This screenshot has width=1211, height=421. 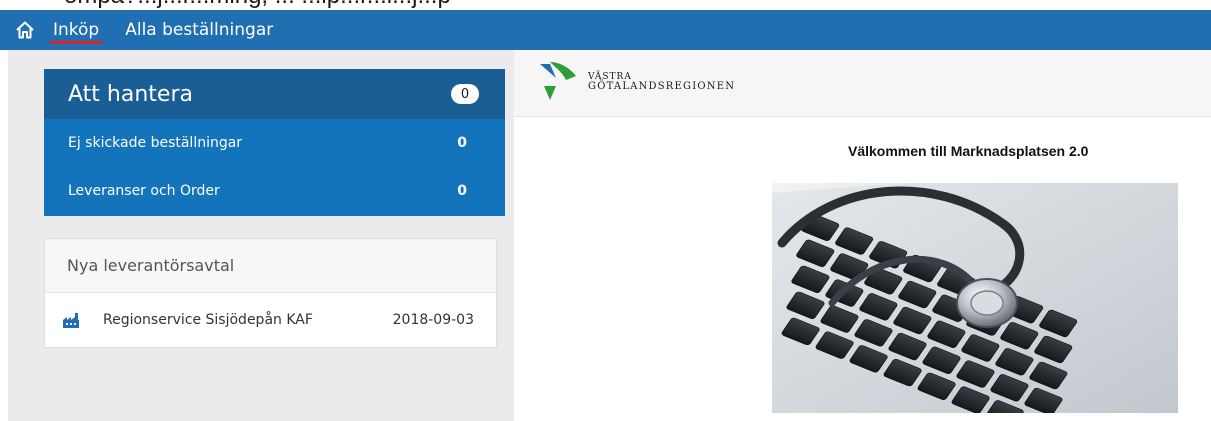 I want to click on top-nav-bar: Inköp Alla beställningar, so click(x=605, y=30).